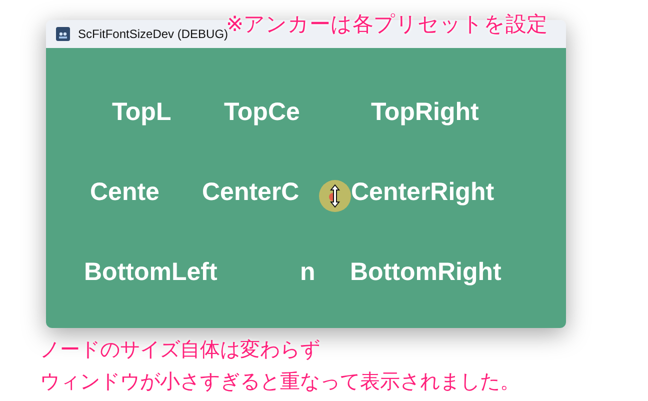 This screenshot has width=648, height=401. Describe the element at coordinates (180, 349) in the screenshot. I see `annotation-text: ノードのサイズ自体は変わらず` at that location.